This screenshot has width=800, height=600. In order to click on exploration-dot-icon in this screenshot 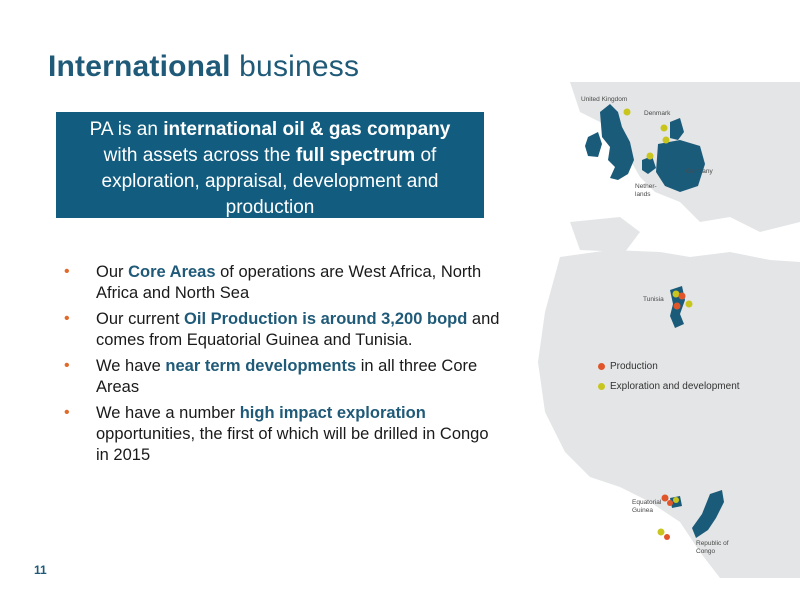, I will do `click(601, 386)`.